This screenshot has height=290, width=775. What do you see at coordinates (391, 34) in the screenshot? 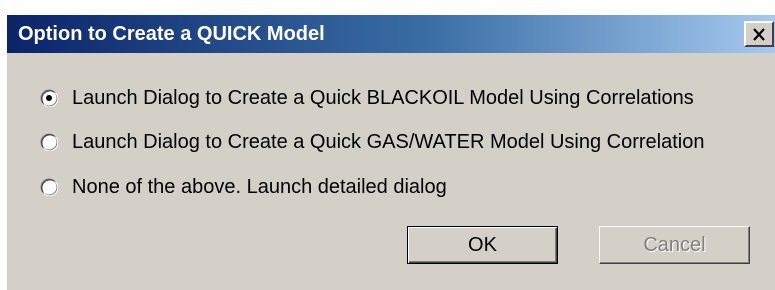
I see `title-bar: Option to Create a QUICK Model` at bounding box center [391, 34].